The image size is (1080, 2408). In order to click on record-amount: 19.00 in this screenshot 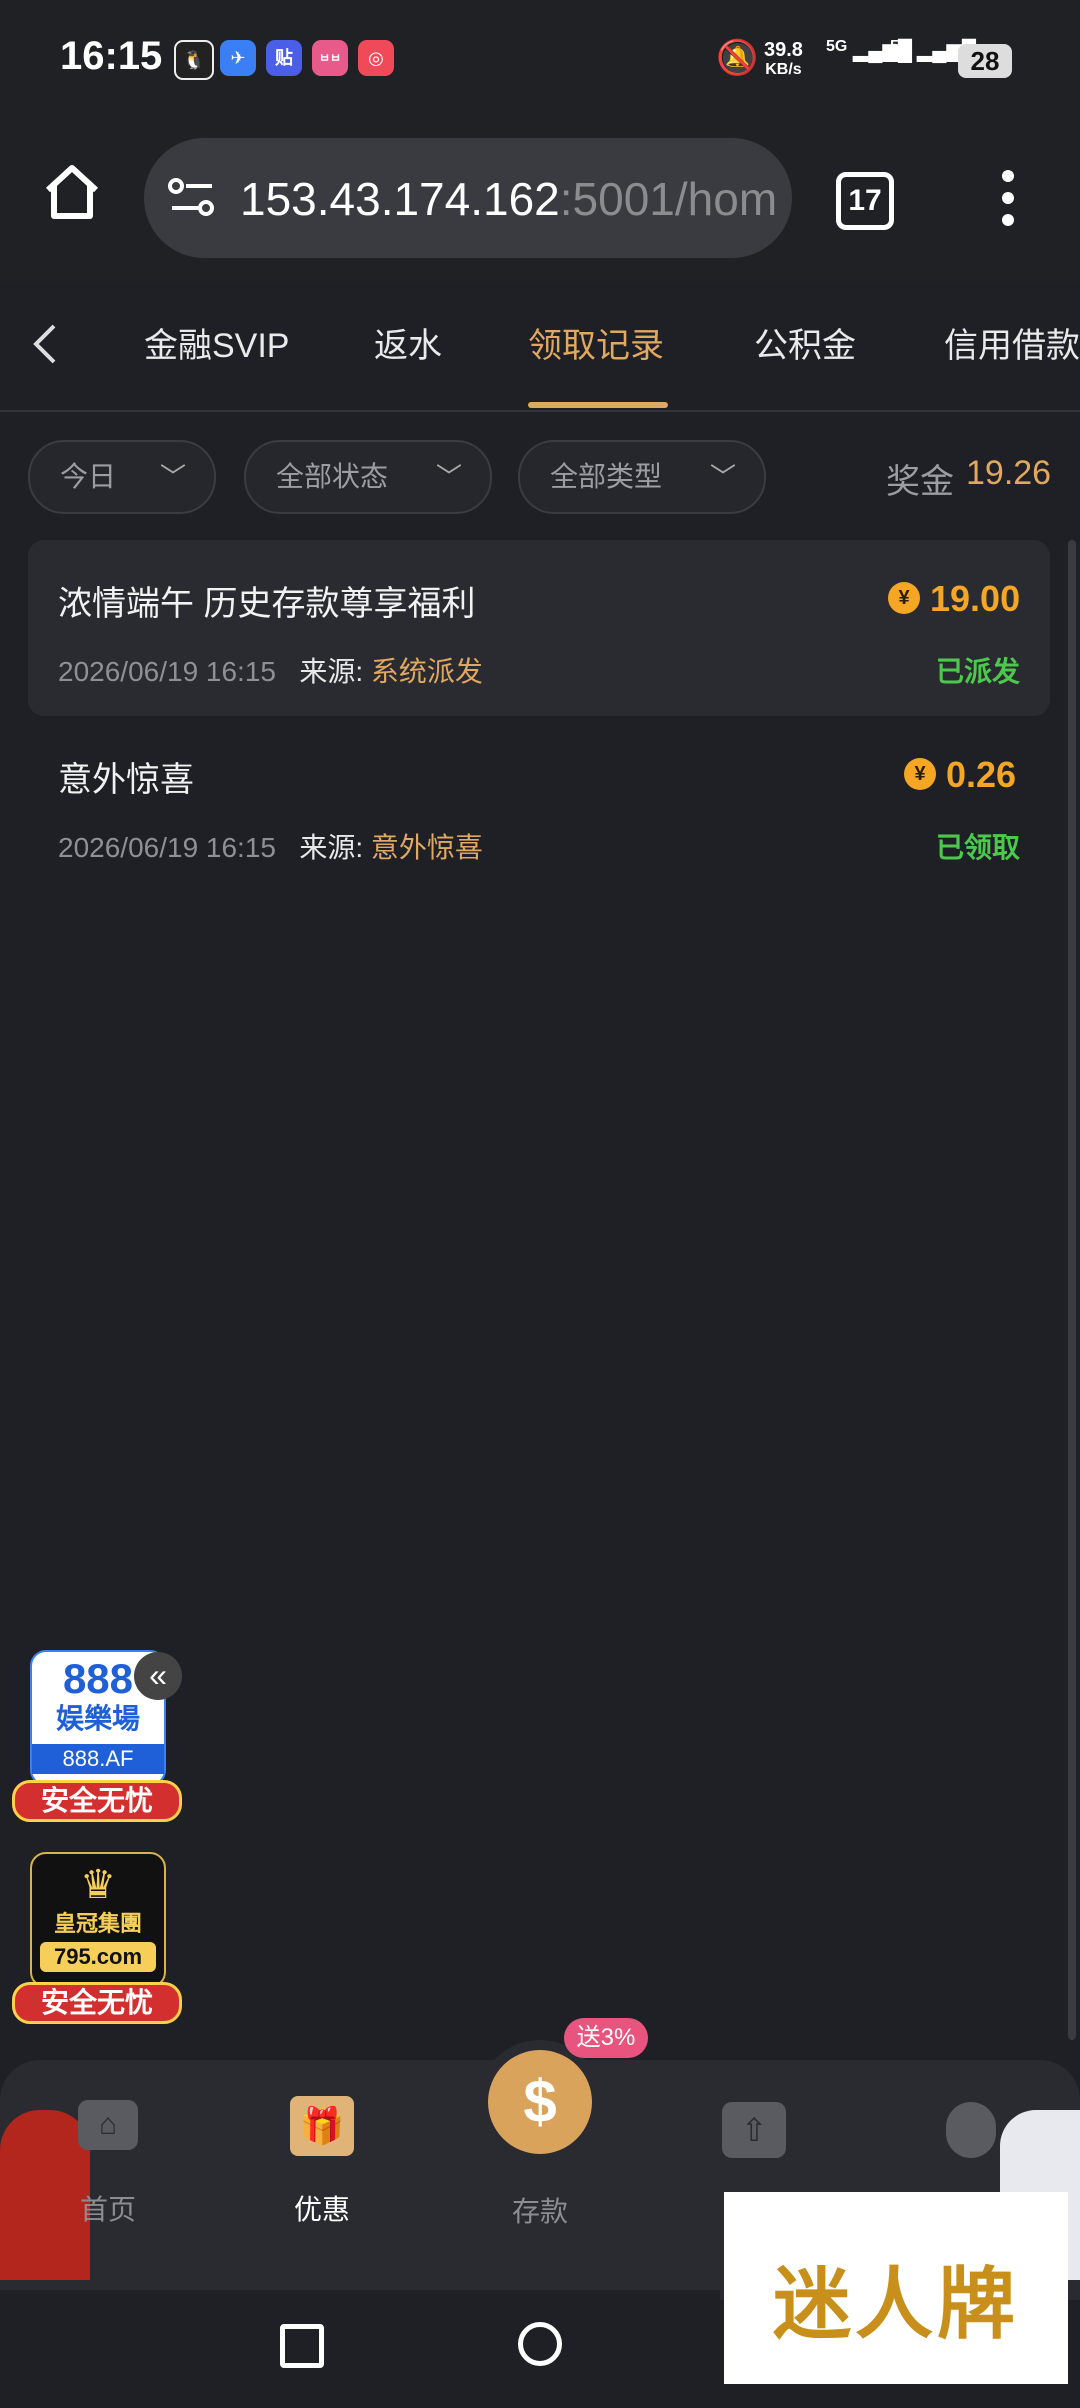, I will do `click(975, 598)`.